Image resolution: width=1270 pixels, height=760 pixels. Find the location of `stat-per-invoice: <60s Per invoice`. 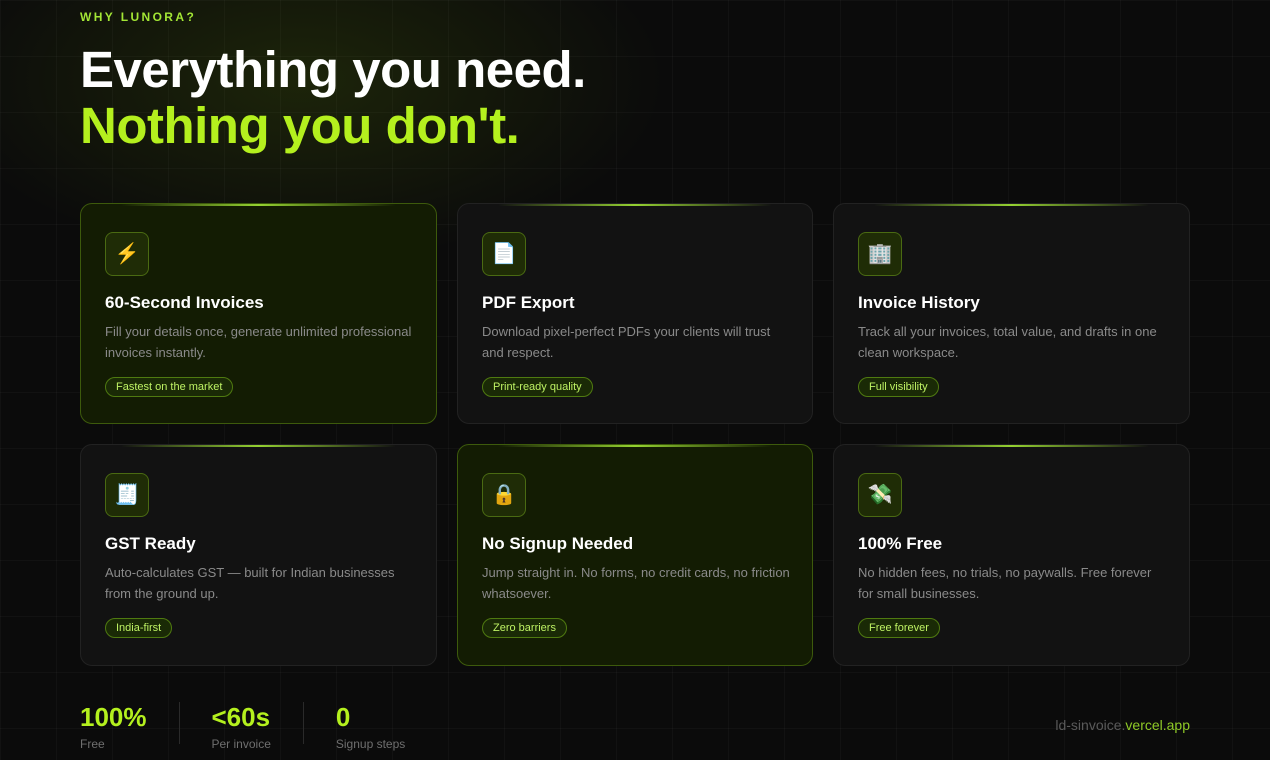

stat-per-invoice: <60s Per invoice is located at coordinates (240, 726).